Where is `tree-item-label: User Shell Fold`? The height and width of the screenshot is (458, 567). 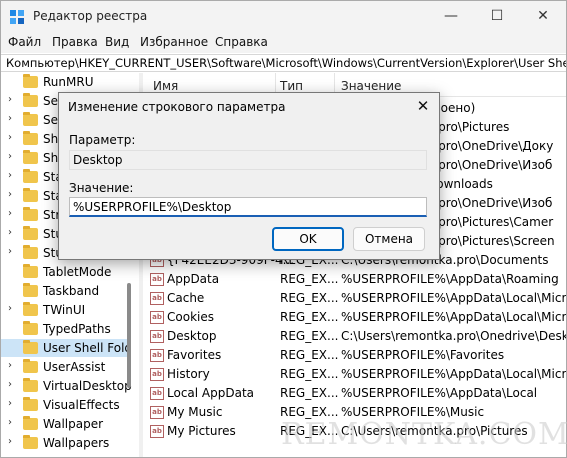 tree-item-label: User Shell Fold is located at coordinates (88, 348).